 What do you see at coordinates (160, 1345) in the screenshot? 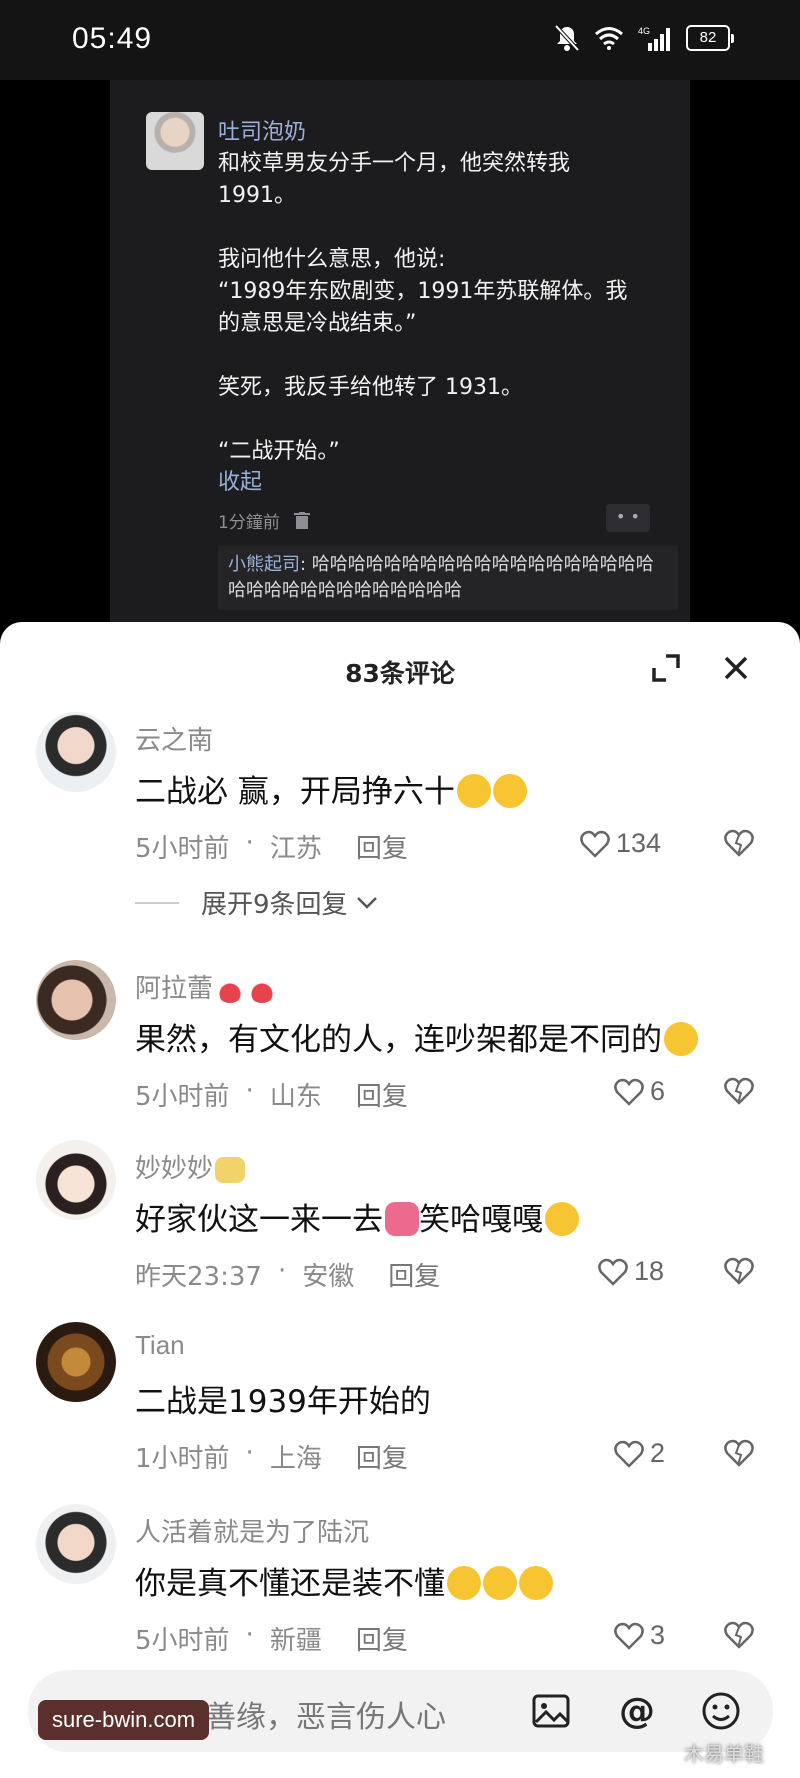
I see `comment-username: Tian` at bounding box center [160, 1345].